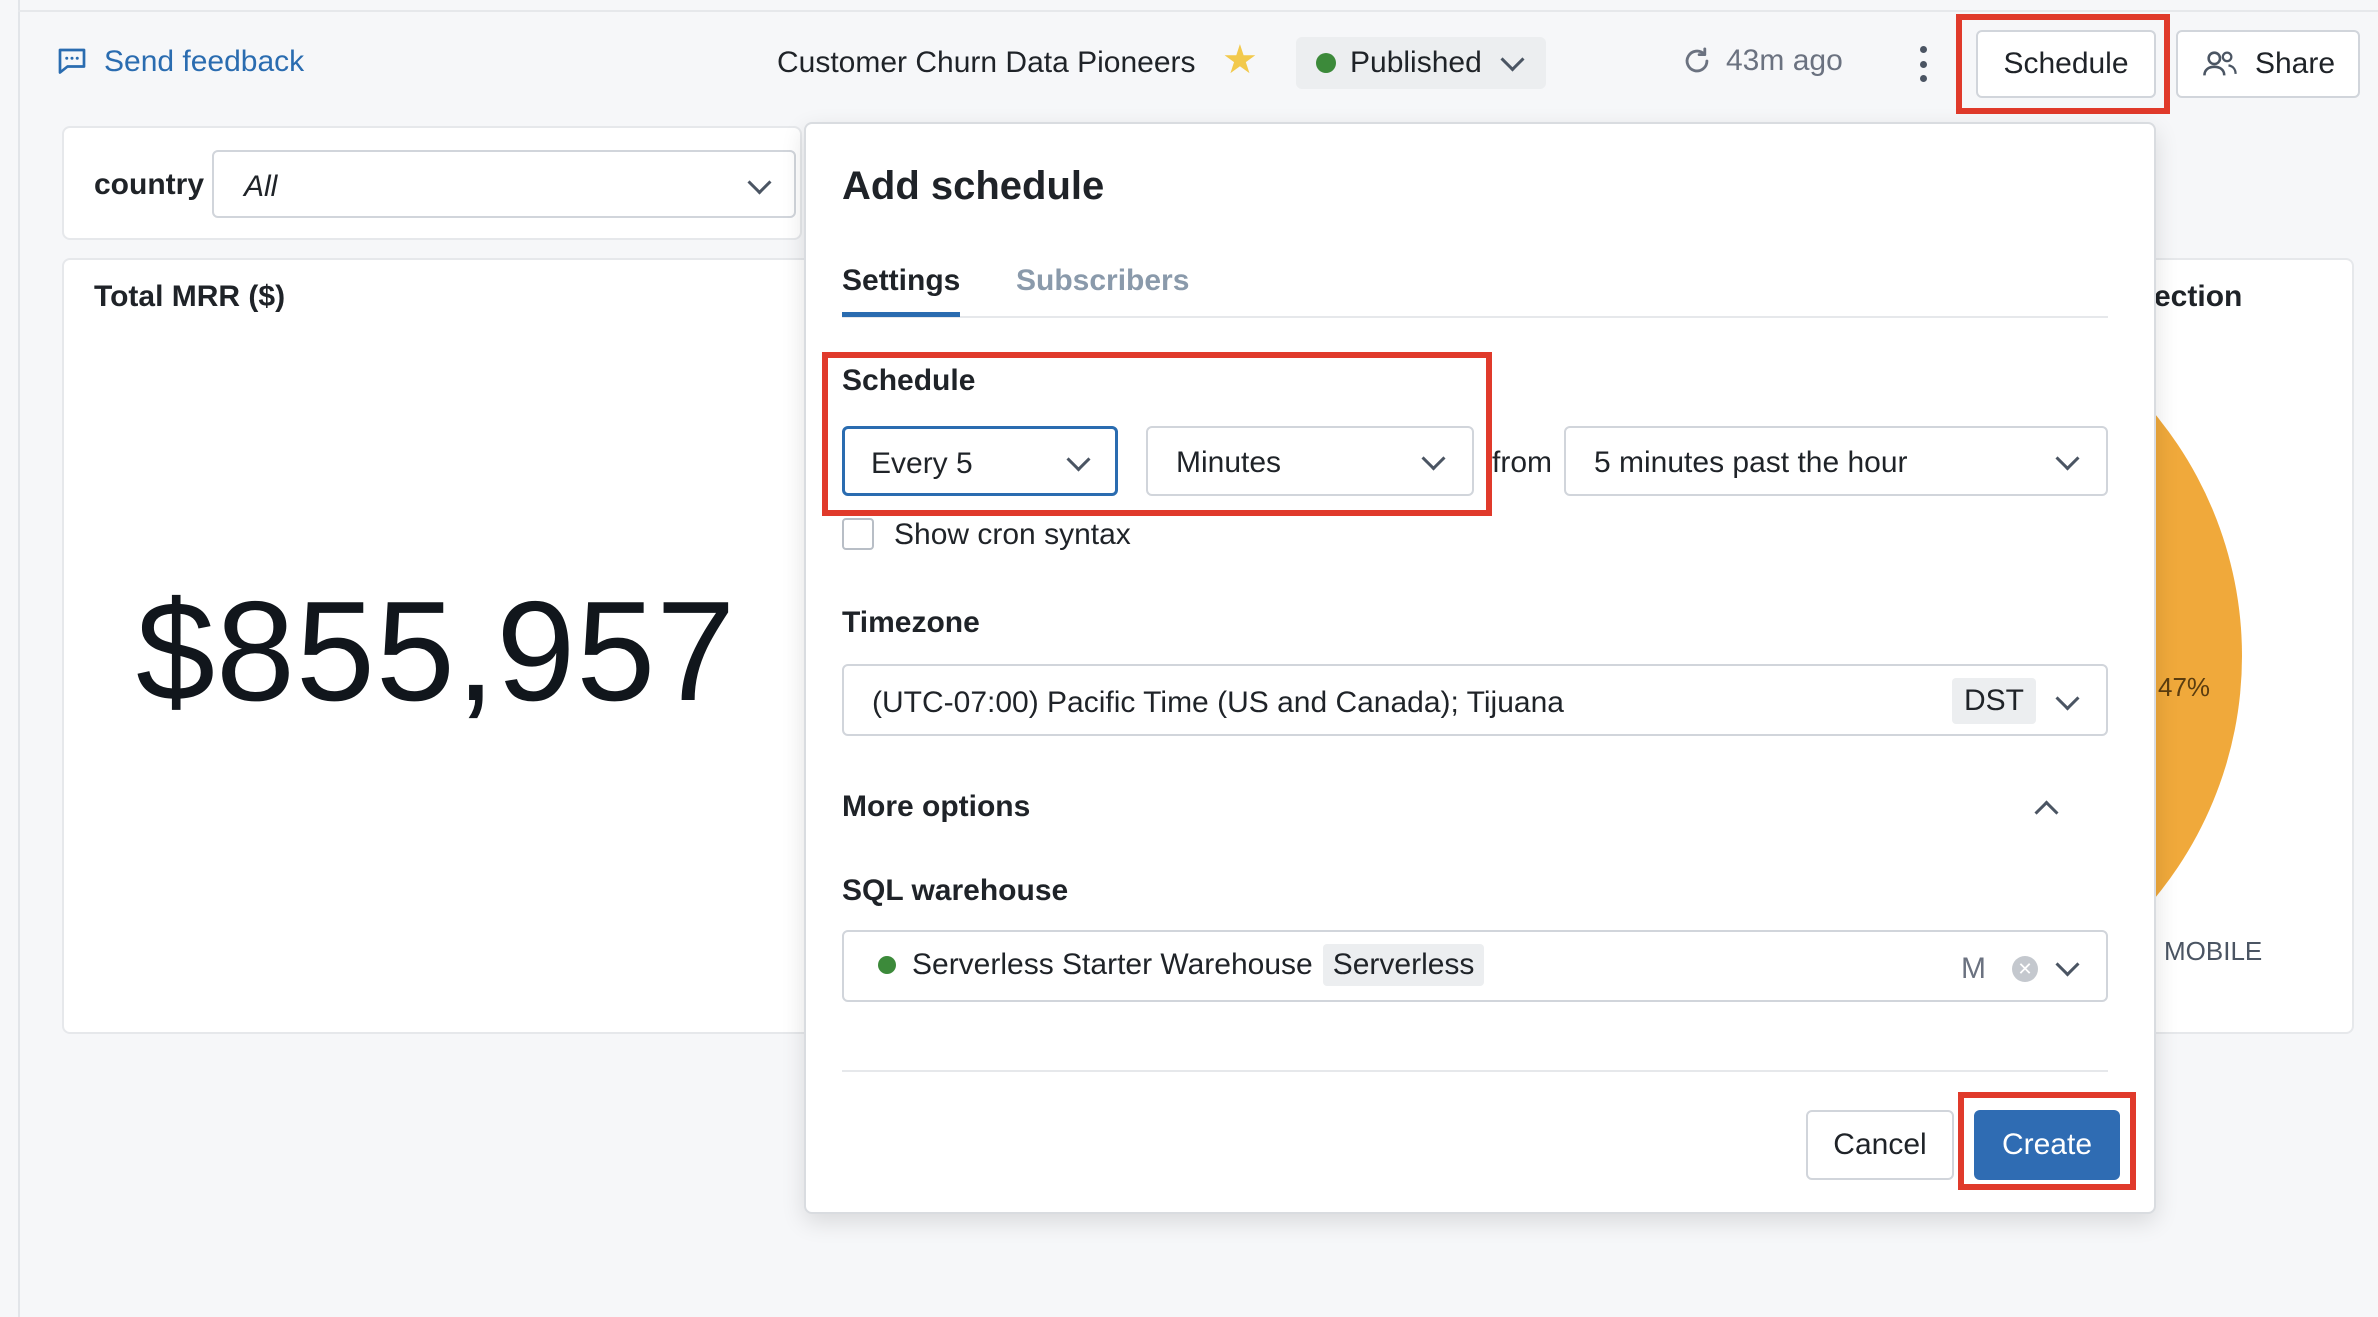  I want to click on more-actions-icon, so click(1923, 64).